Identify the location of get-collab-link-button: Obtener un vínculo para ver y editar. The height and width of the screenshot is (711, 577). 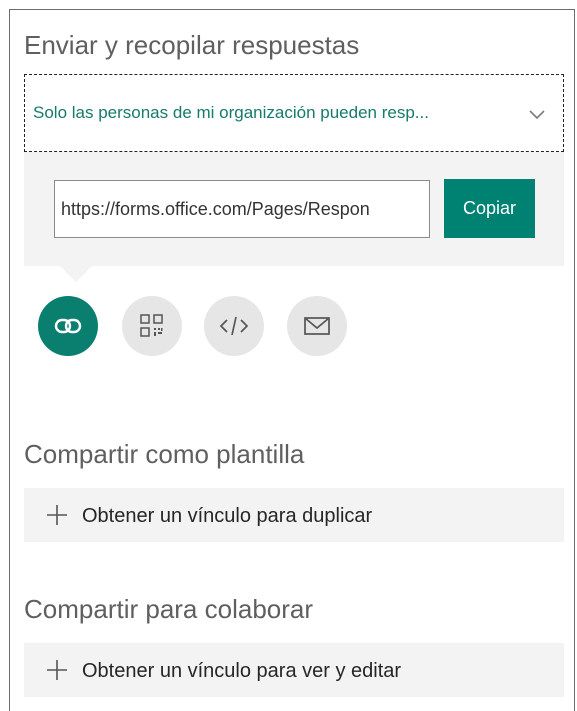
(294, 670).